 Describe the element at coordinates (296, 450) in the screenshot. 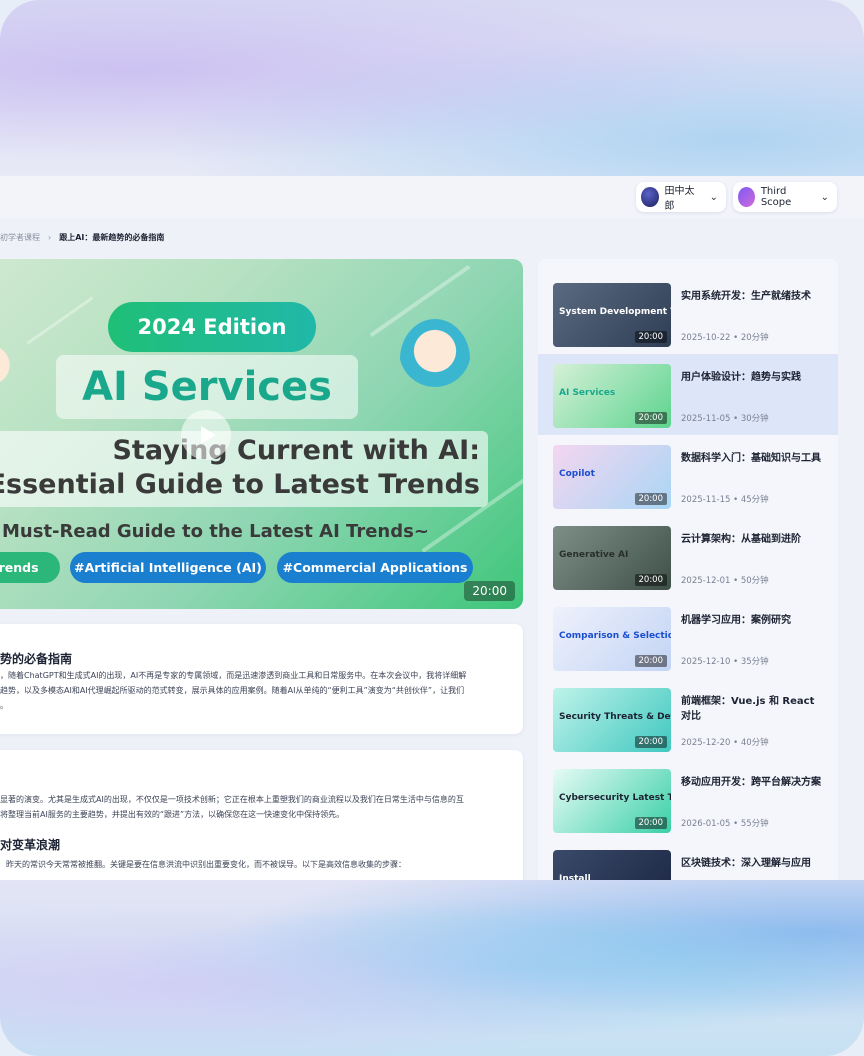

I see `video-title-line1: Staying Current with AI:` at that location.